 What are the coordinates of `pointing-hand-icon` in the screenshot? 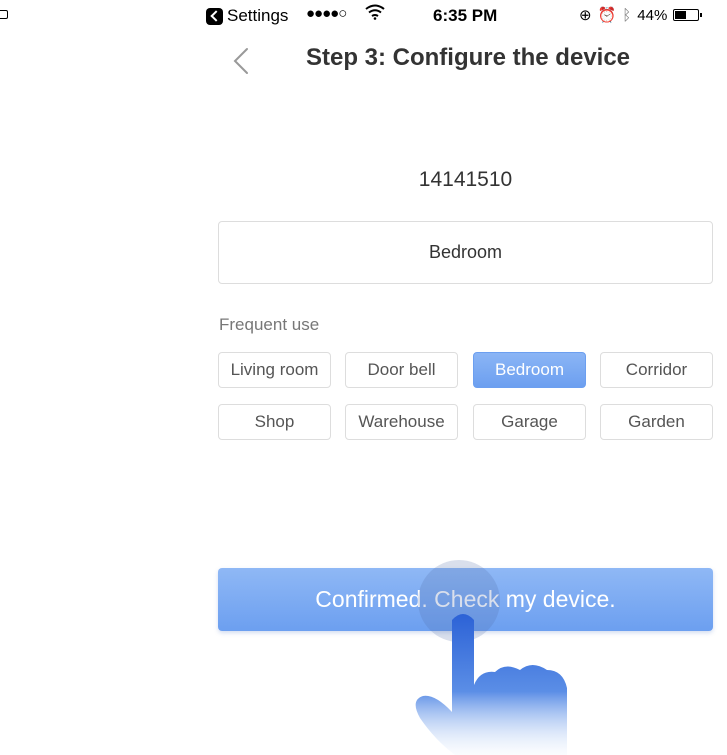 It's located at (491, 684).